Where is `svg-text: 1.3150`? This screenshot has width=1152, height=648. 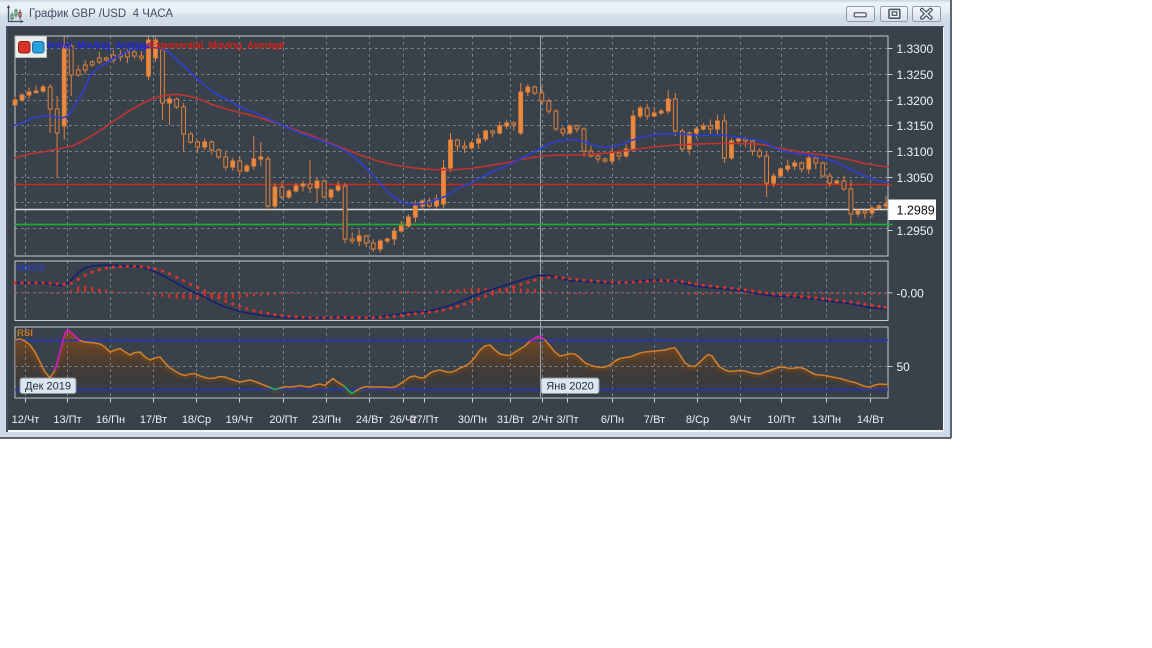 svg-text: 1.3150 is located at coordinates (915, 126).